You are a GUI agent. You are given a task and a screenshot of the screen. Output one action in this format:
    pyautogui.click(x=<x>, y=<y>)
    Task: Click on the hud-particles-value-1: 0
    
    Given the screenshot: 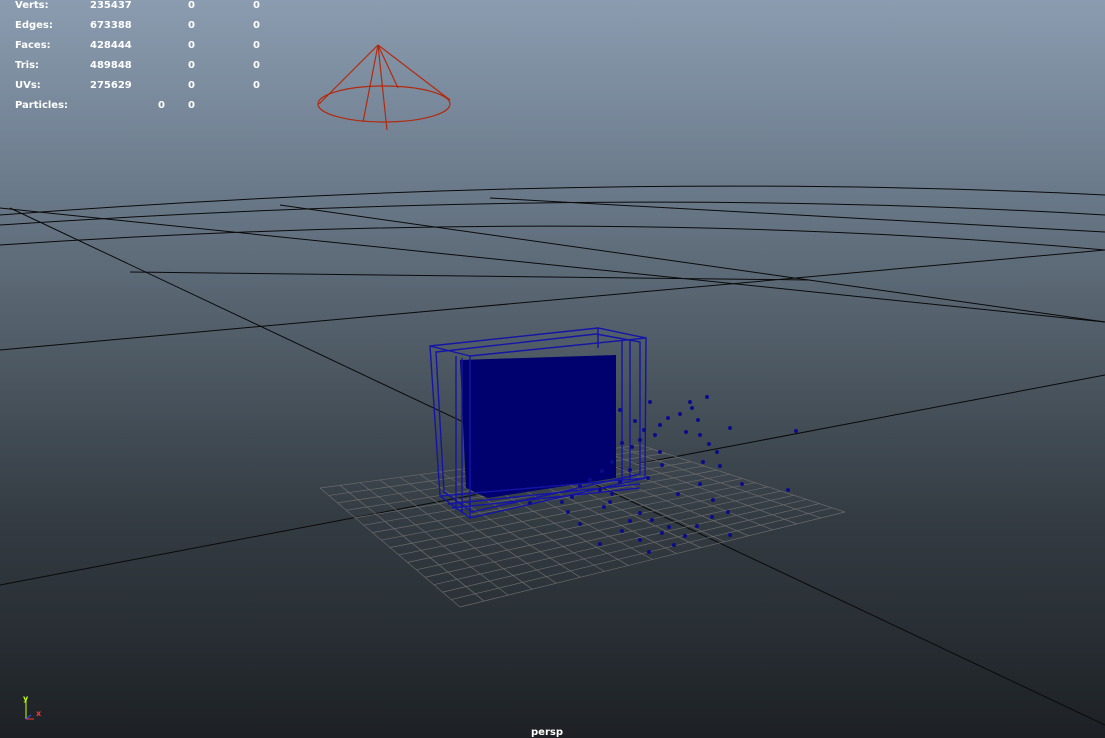 What is the action you would take?
    pyautogui.click(x=161, y=105)
    